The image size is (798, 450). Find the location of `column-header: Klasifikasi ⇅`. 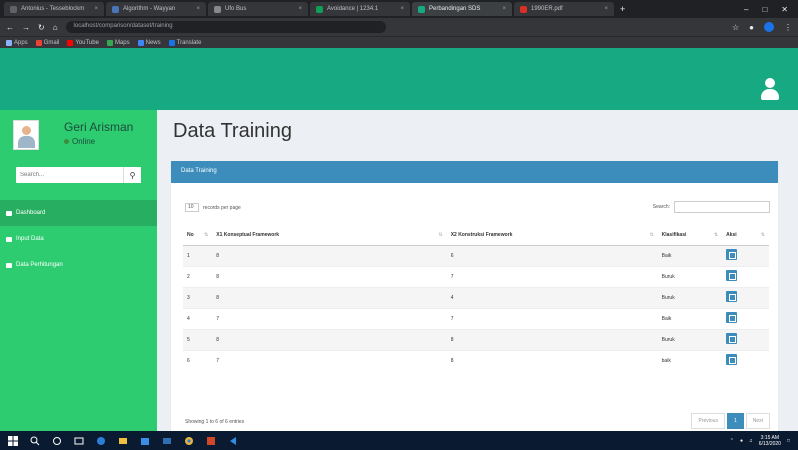

column-header: Klasifikasi ⇅ is located at coordinates (690, 235).